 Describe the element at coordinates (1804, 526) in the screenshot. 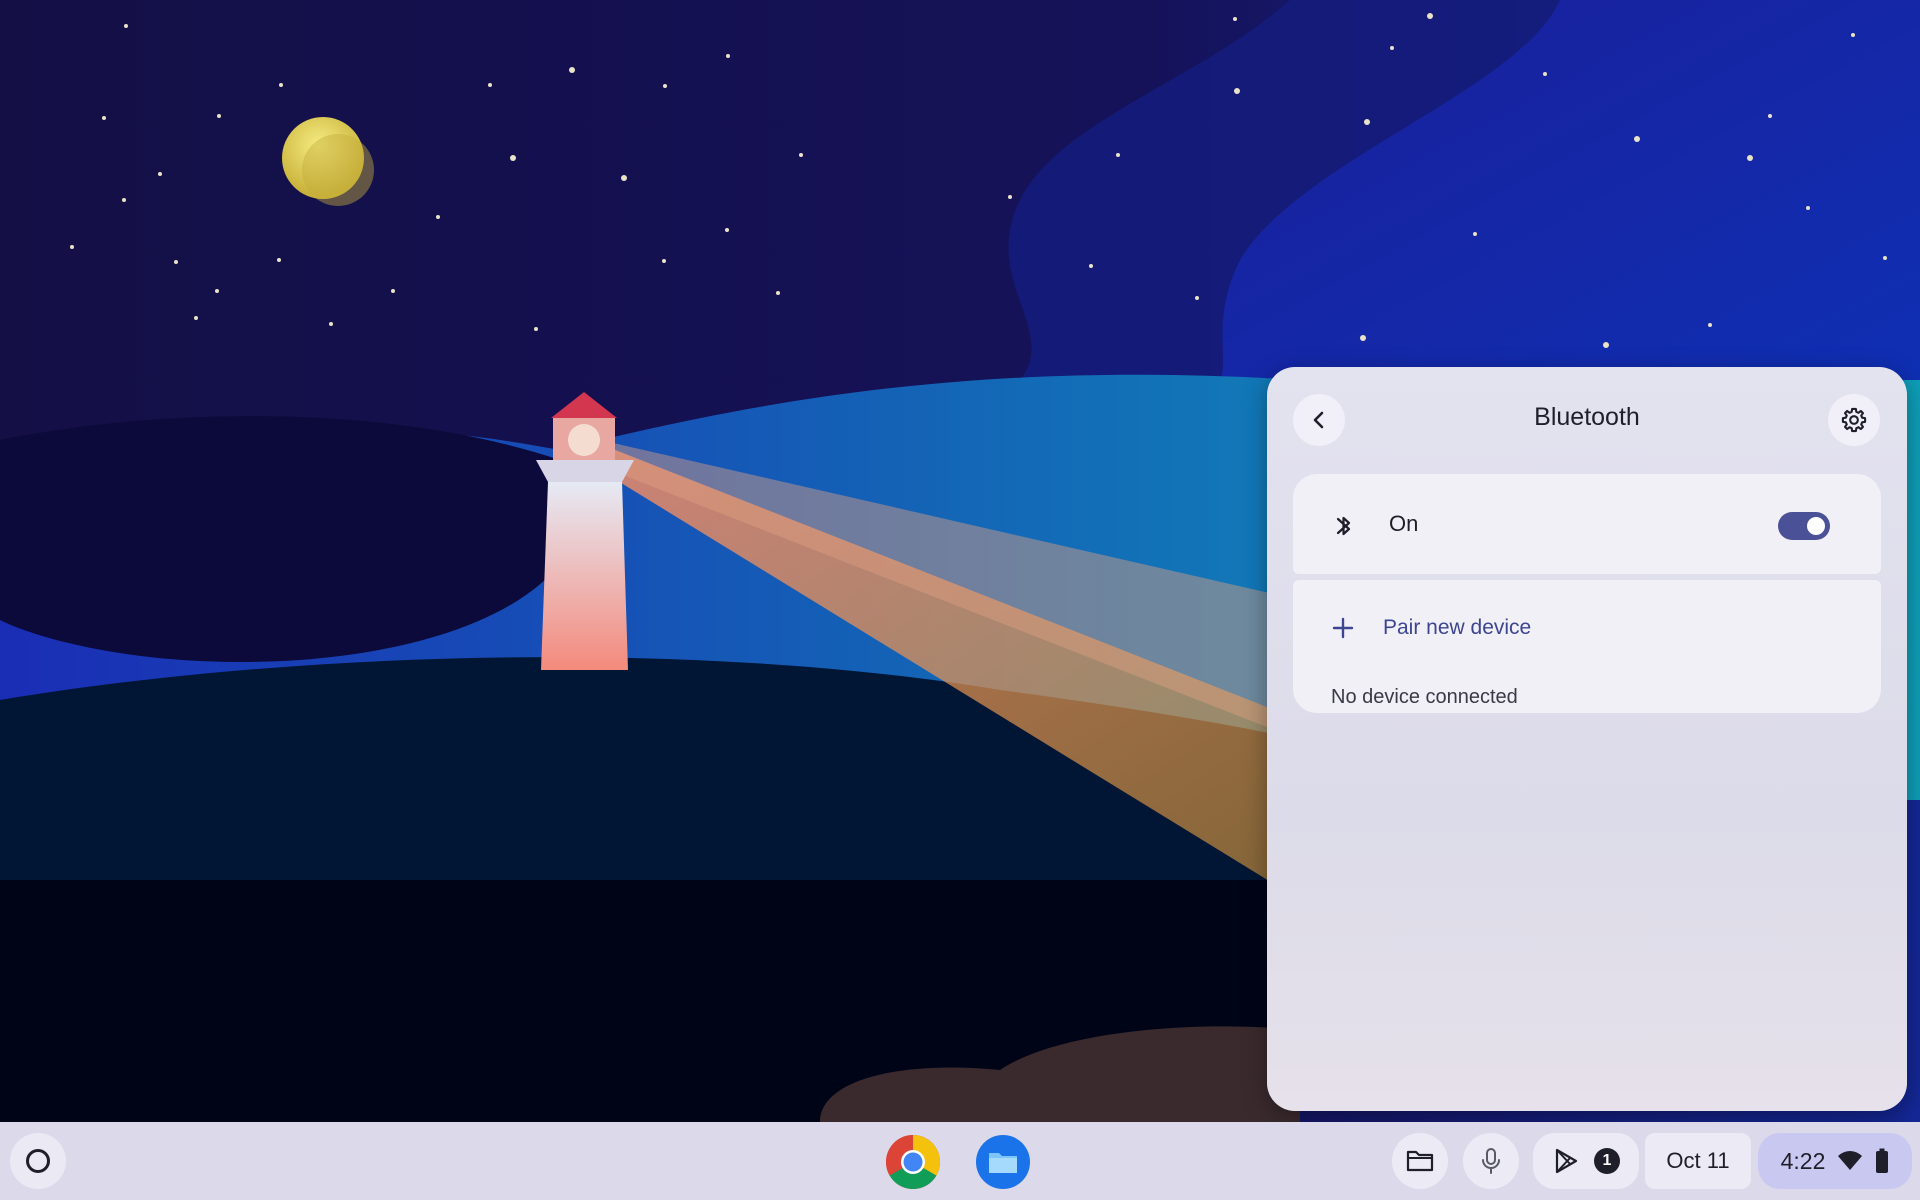

I see `bluetooth-toggle` at that location.